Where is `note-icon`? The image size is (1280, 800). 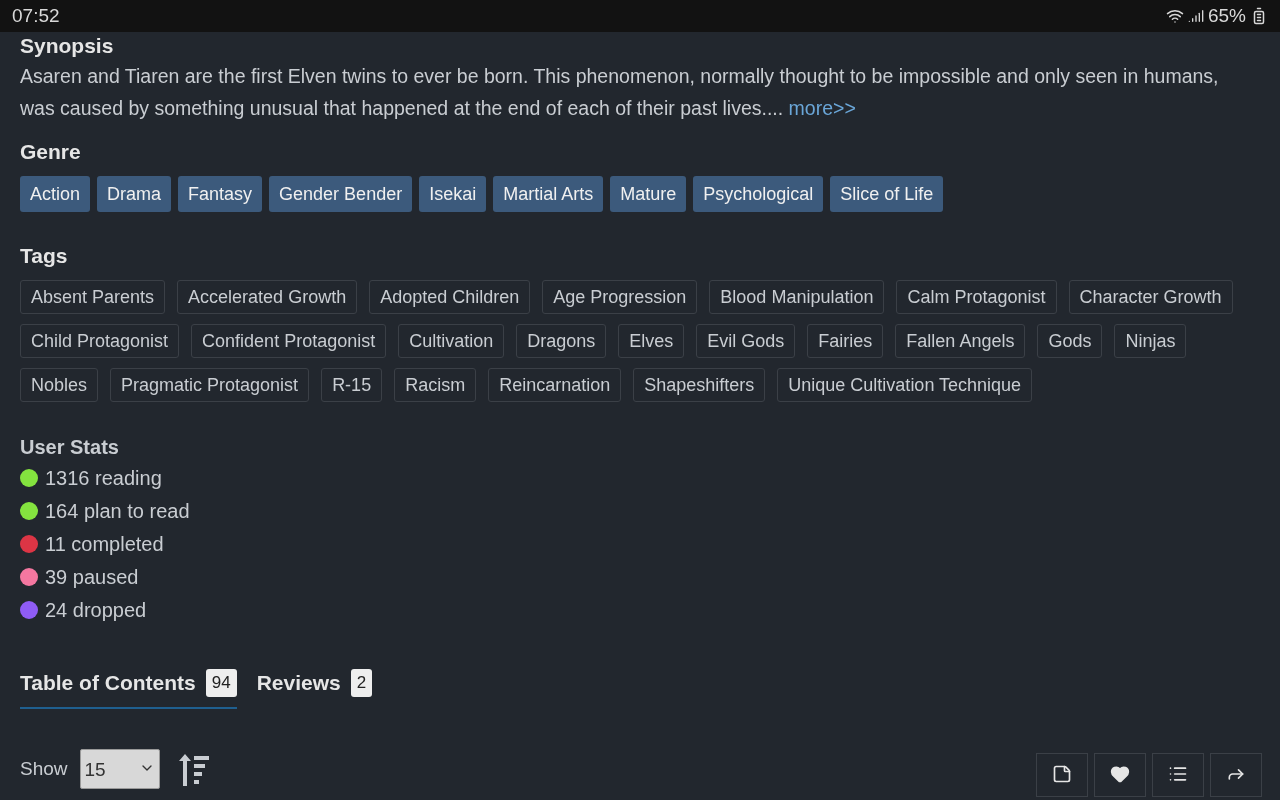 note-icon is located at coordinates (1062, 774).